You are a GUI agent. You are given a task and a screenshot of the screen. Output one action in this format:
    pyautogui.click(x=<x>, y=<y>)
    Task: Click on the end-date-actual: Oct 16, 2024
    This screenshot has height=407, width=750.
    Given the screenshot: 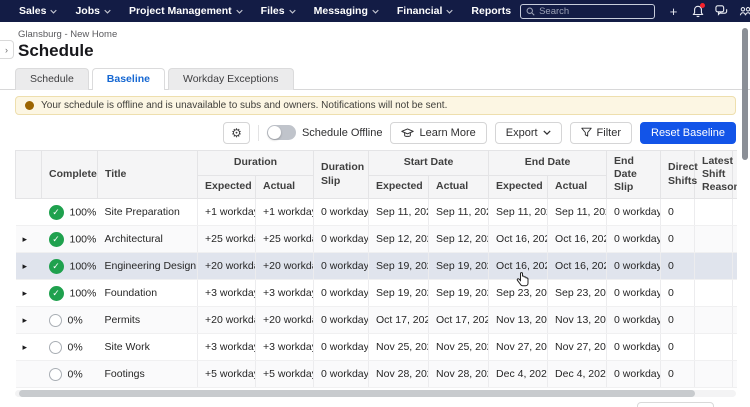 What is the action you would take?
    pyautogui.click(x=577, y=239)
    